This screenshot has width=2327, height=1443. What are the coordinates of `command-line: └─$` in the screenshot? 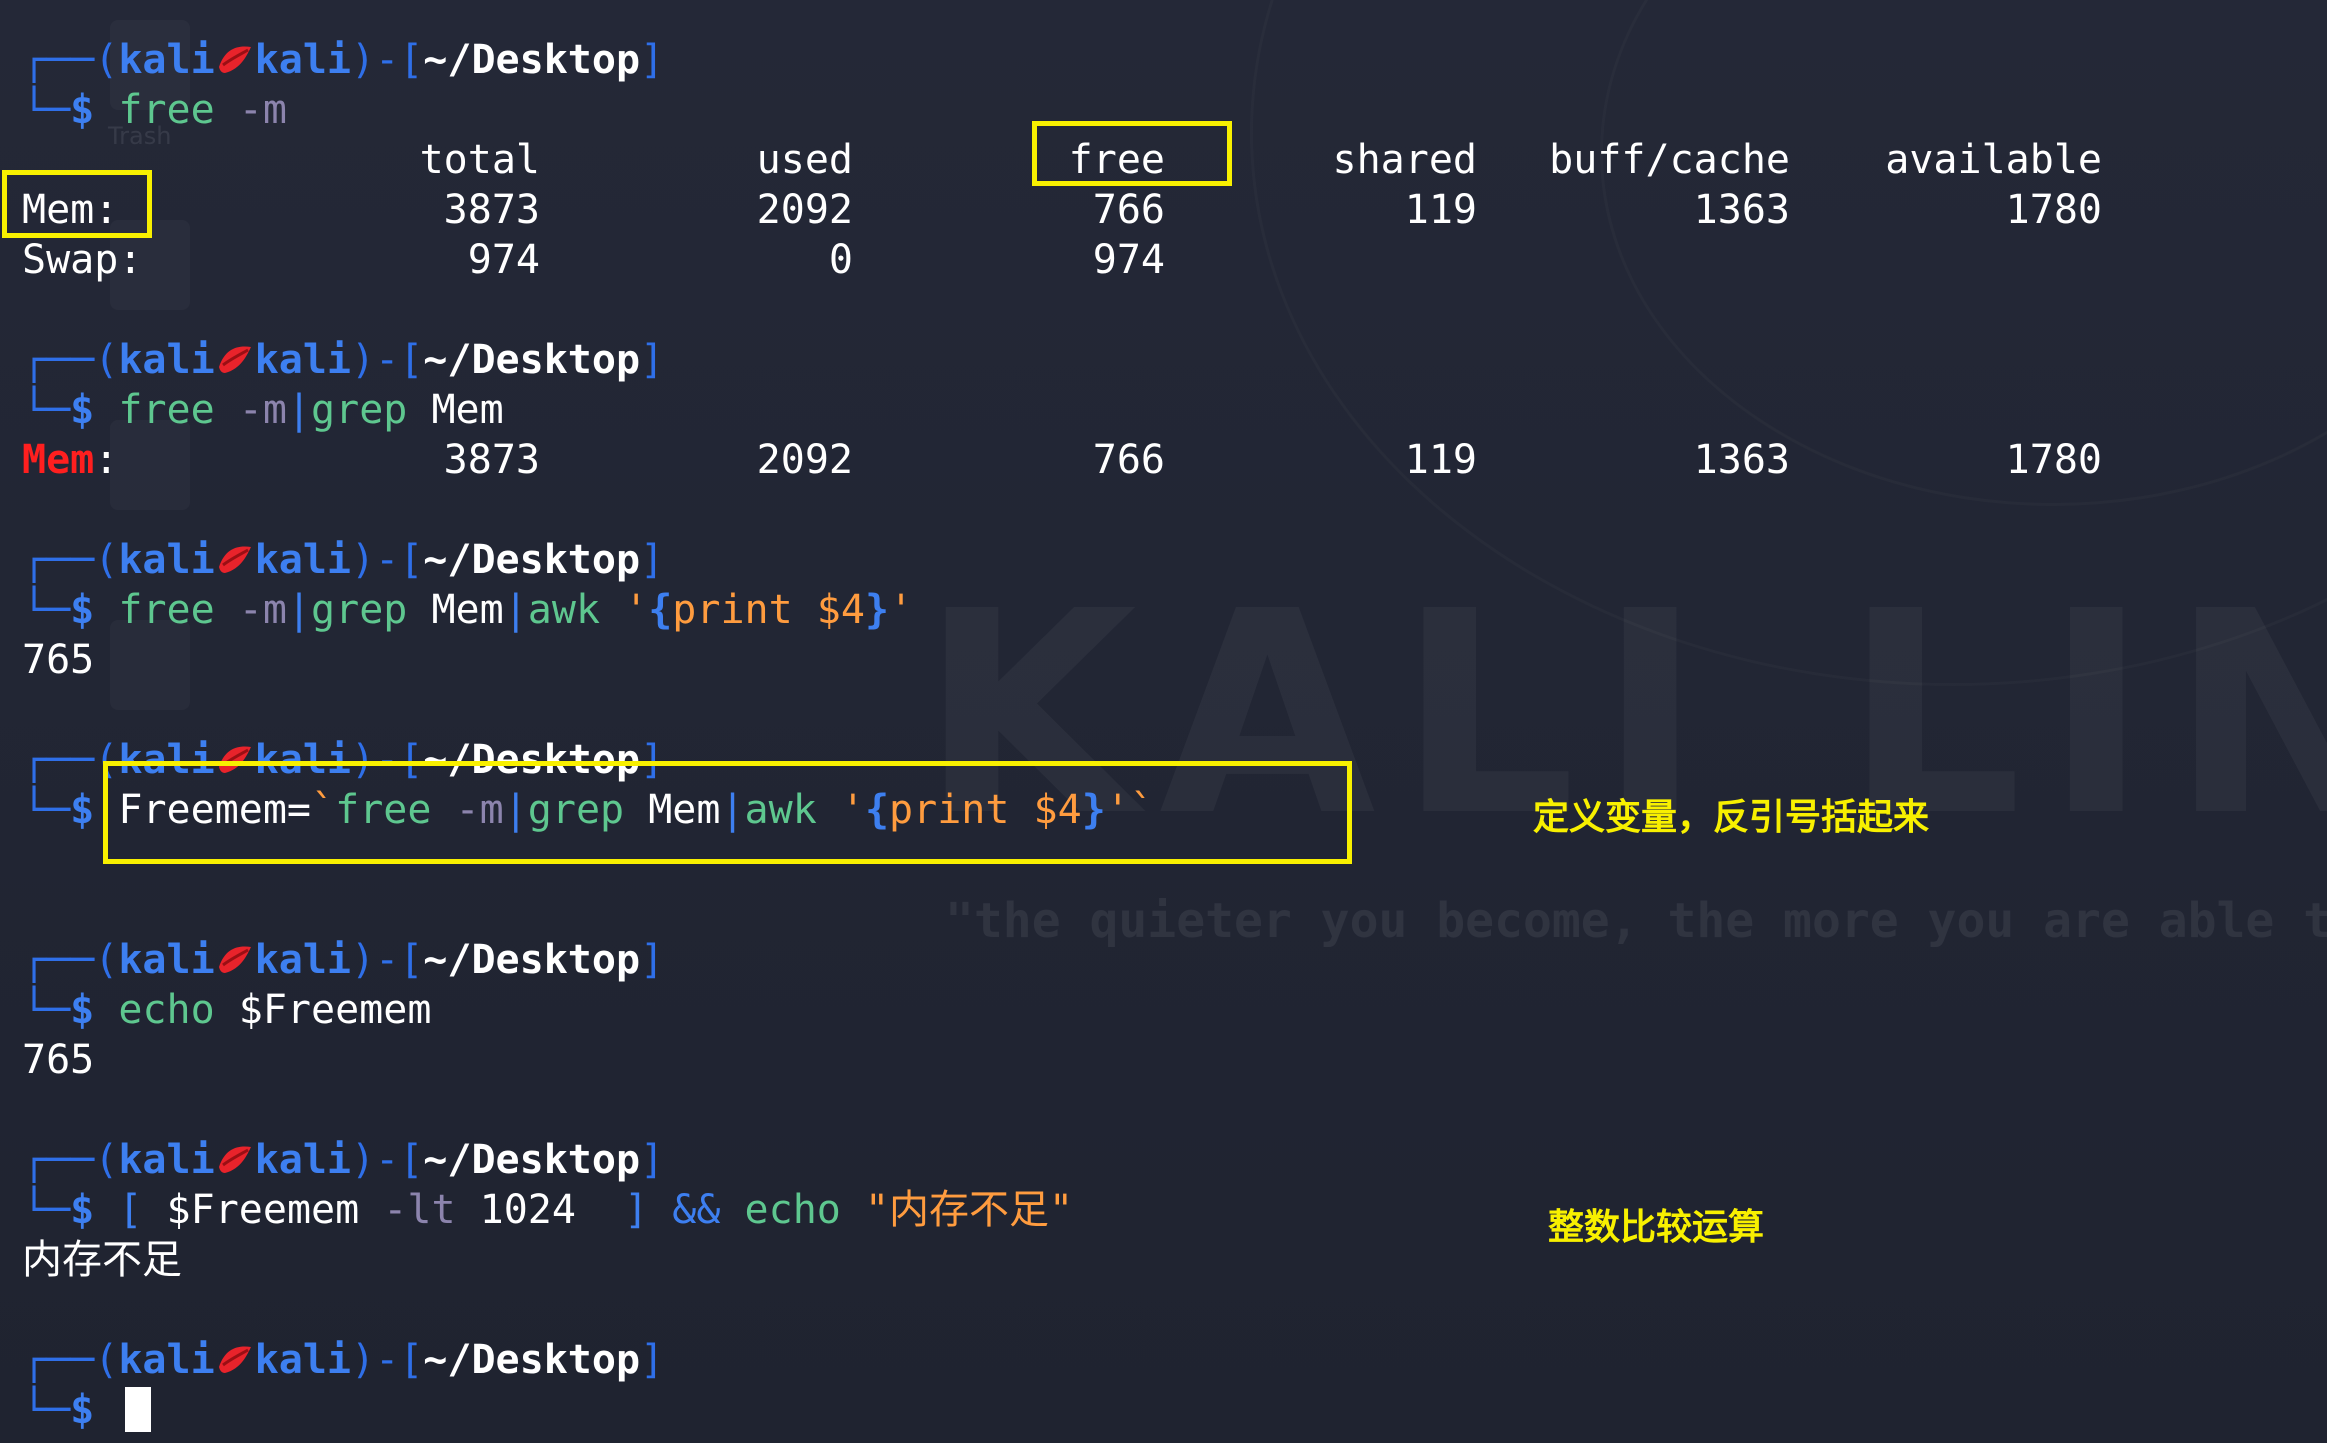 It's located at (58, 1410).